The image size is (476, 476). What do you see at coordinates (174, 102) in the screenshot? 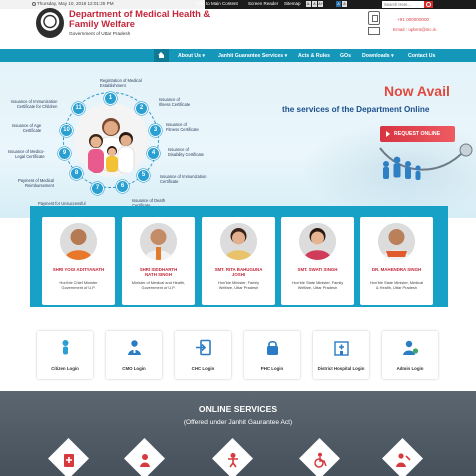
I see `service-label-2: Issuance of Illness Certificate` at bounding box center [174, 102].